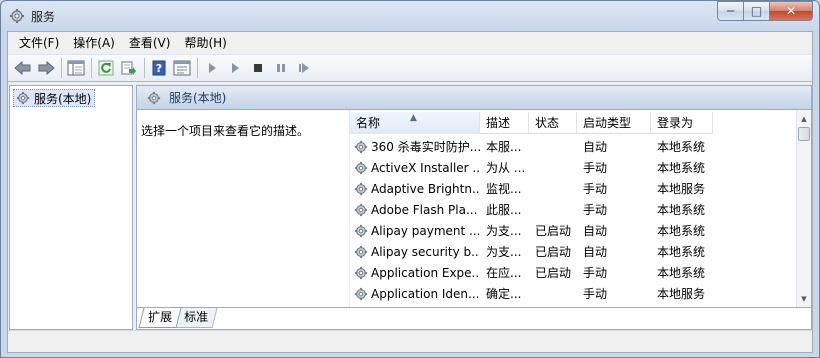 The image size is (820, 358). I want to click on window-title: 服务, so click(43, 17).